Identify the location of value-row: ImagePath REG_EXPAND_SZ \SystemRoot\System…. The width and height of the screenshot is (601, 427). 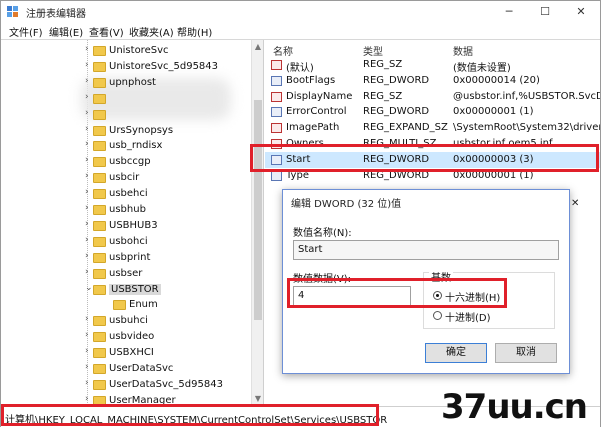
(432, 128).